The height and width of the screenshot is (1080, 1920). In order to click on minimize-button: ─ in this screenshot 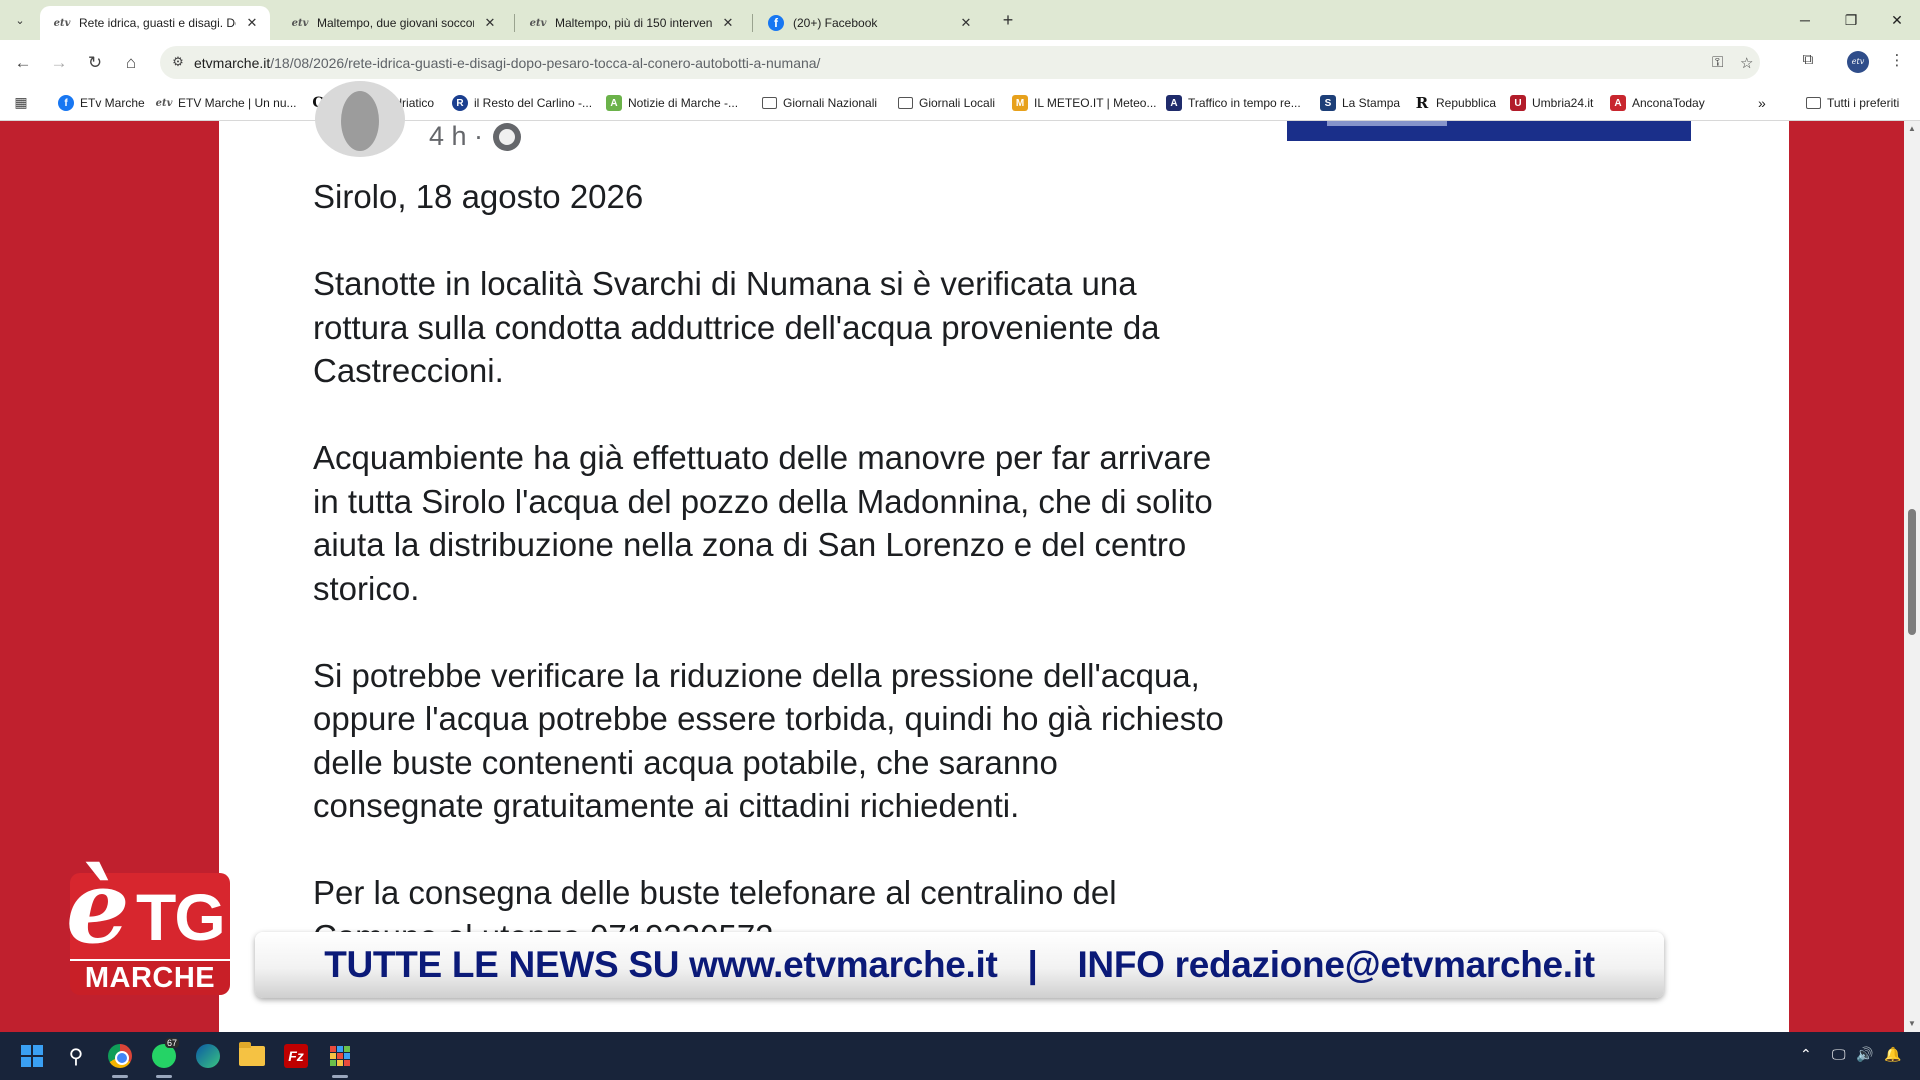, I will do `click(1805, 20)`.